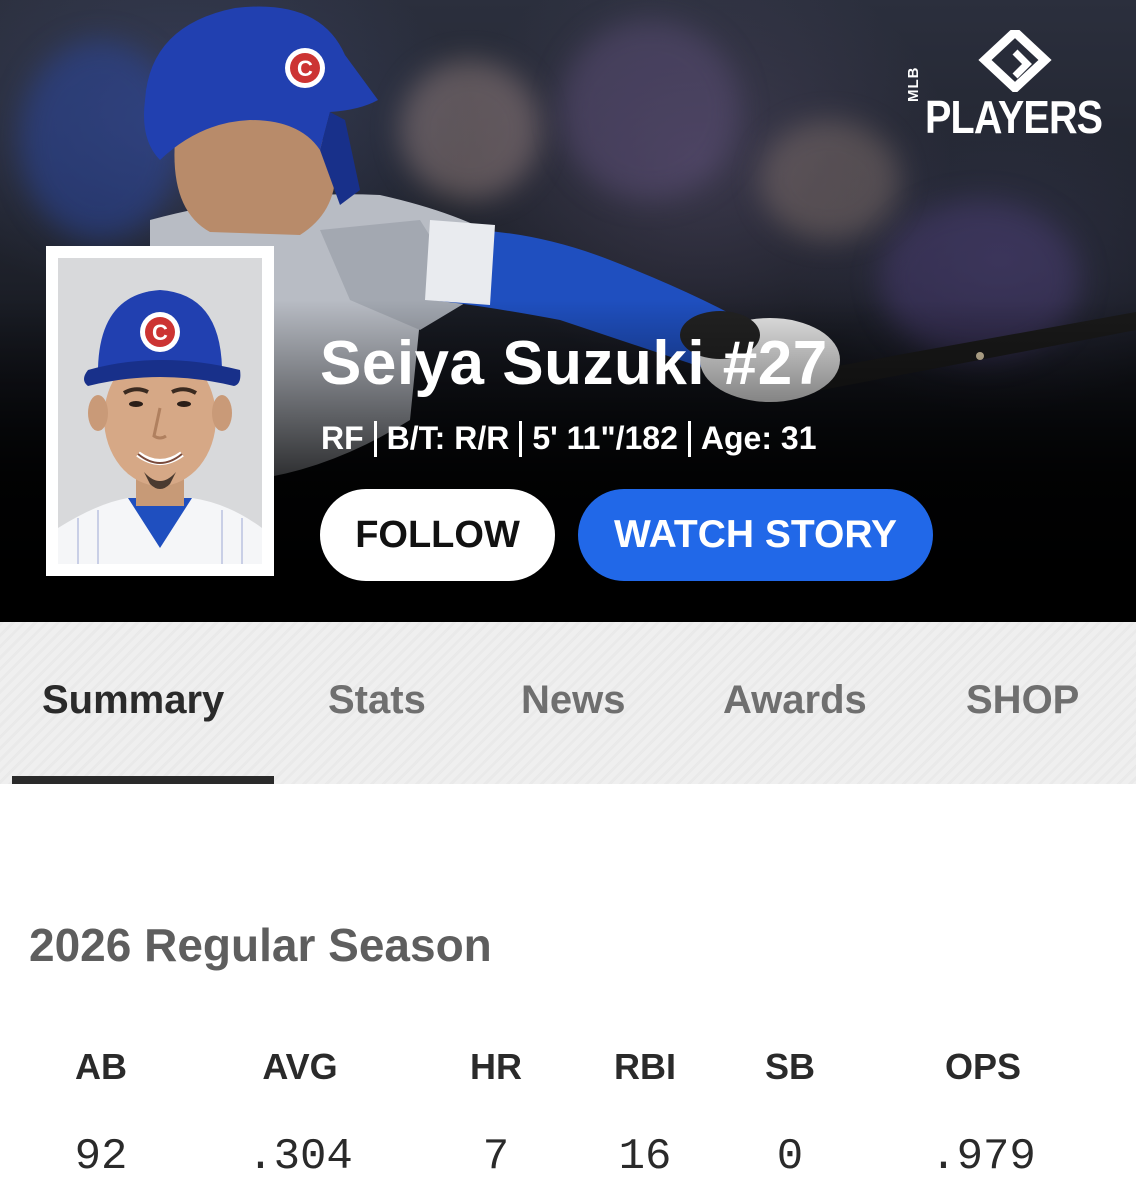 Image resolution: width=1136 pixels, height=1200 pixels. I want to click on follow-button: FOLLOW, so click(437, 535).